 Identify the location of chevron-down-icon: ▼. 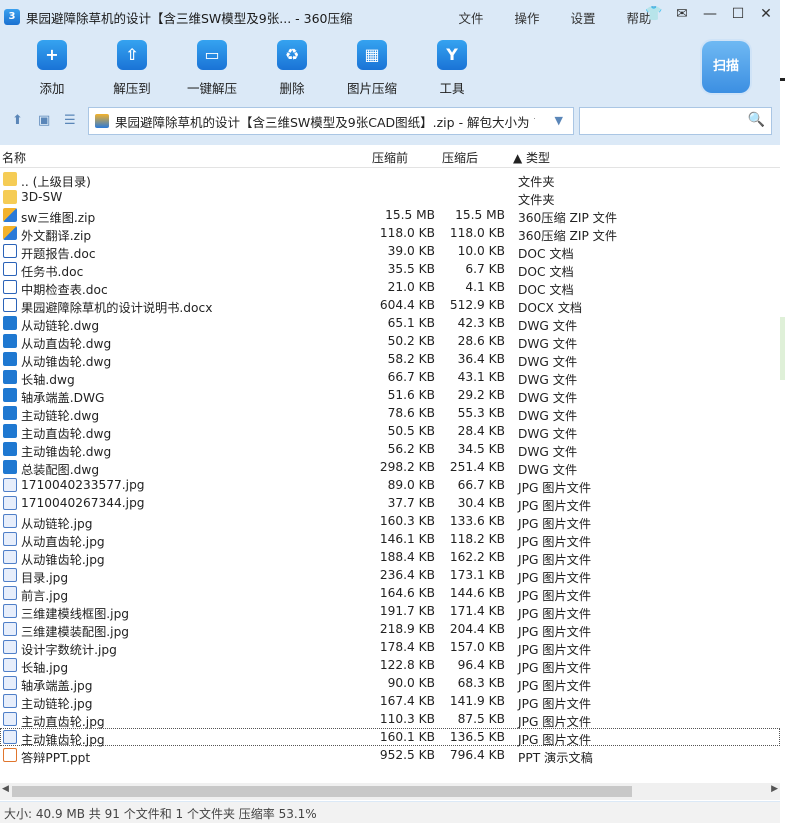
(559, 120).